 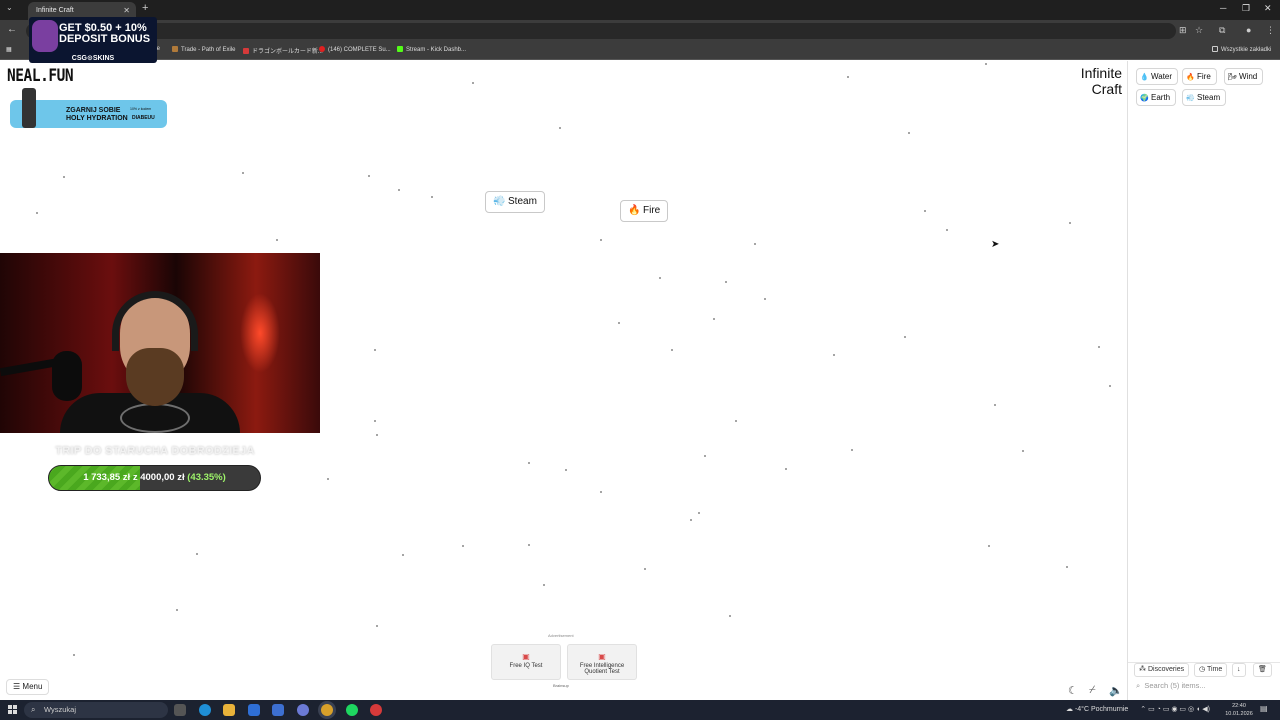 I want to click on mail-icon, so click(x=254, y=710).